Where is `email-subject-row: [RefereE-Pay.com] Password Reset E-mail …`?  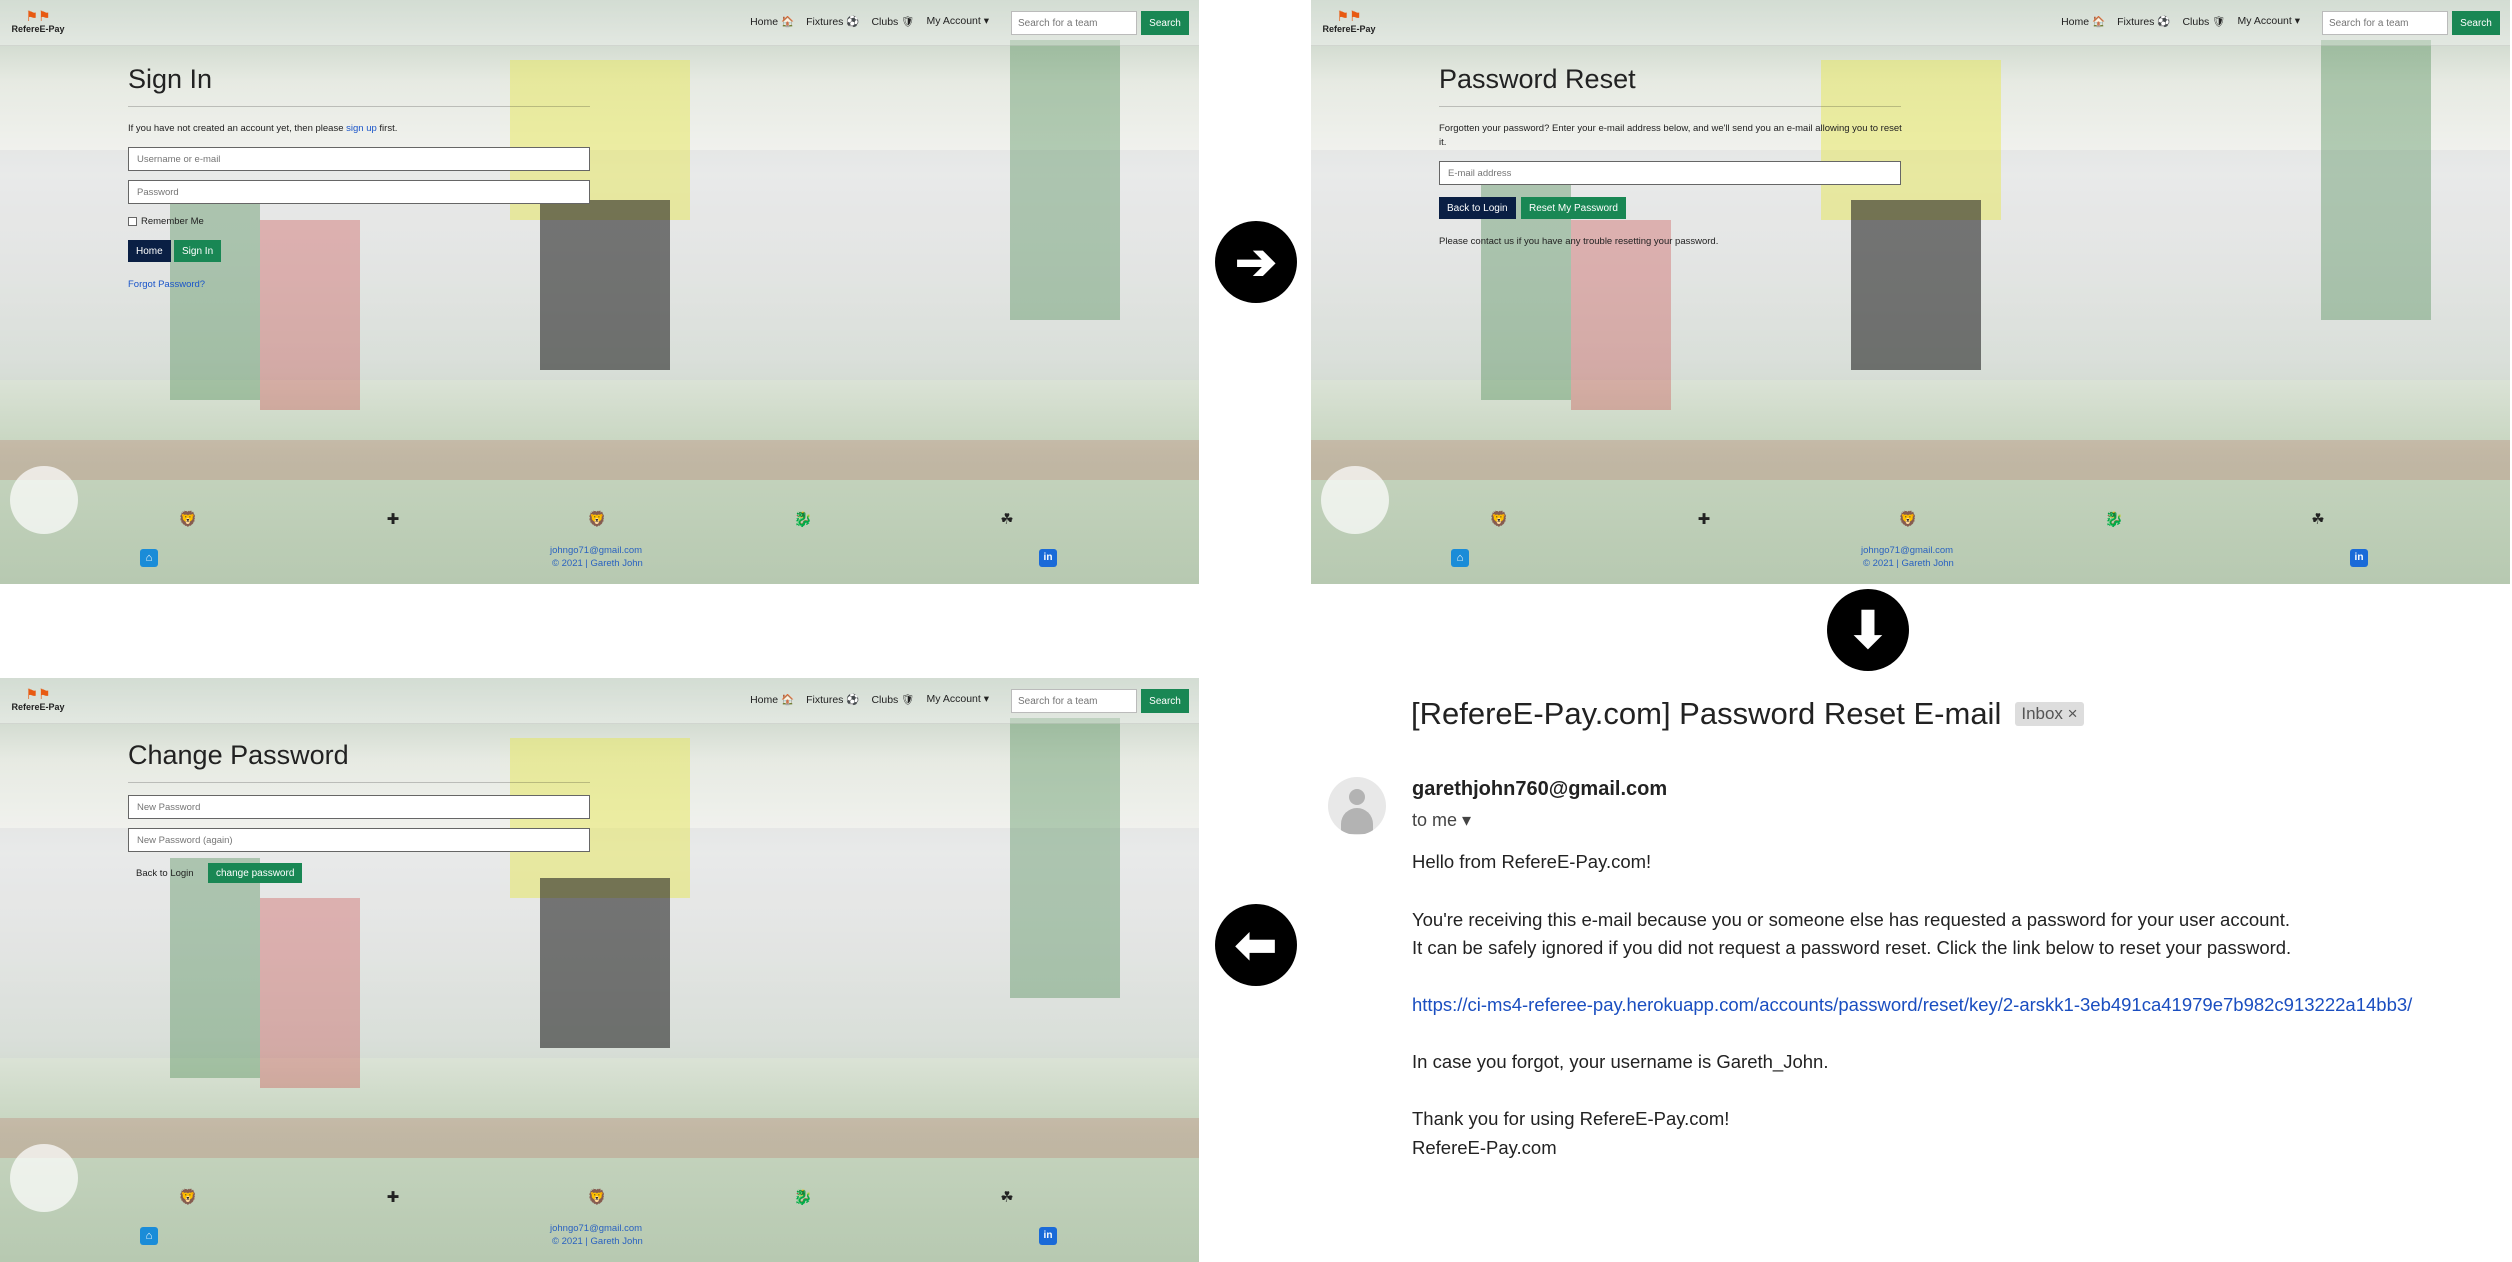
email-subject-row: [RefereE-Pay.com] Password Reset E-mail … is located at coordinates (1747, 714).